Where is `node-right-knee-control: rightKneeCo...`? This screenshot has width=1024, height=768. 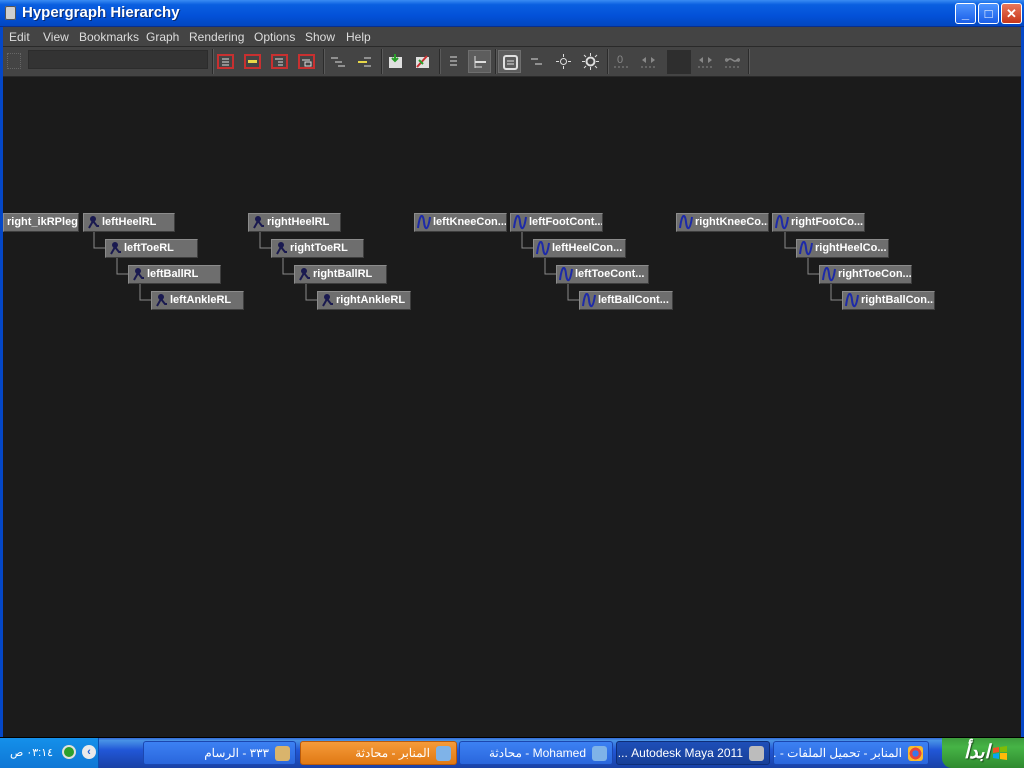 node-right-knee-control: rightKneeCo... is located at coordinates (722, 222).